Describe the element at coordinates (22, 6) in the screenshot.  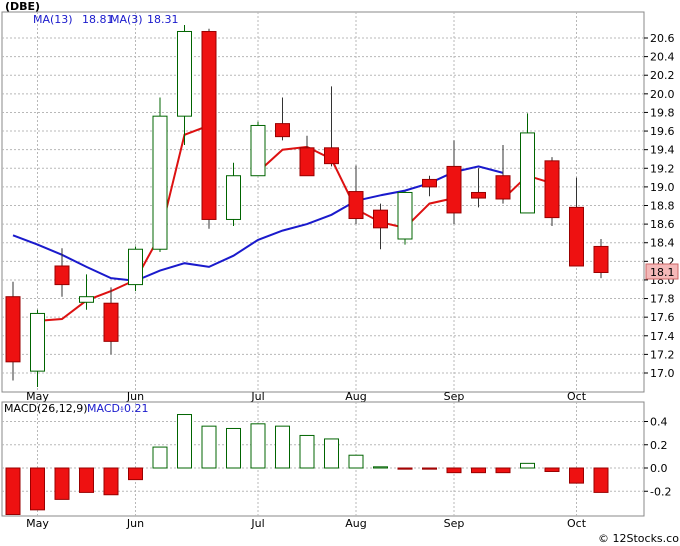
I see `ticker-label: (DBE)` at that location.